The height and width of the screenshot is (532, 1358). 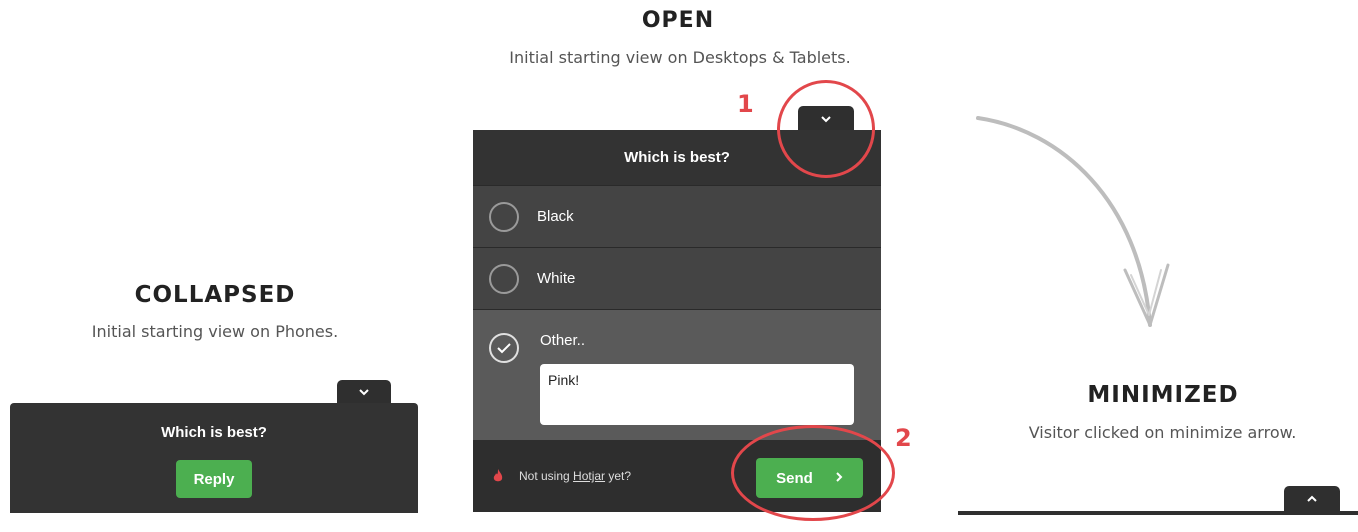 What do you see at coordinates (498, 478) in the screenshot?
I see `flame-icon` at bounding box center [498, 478].